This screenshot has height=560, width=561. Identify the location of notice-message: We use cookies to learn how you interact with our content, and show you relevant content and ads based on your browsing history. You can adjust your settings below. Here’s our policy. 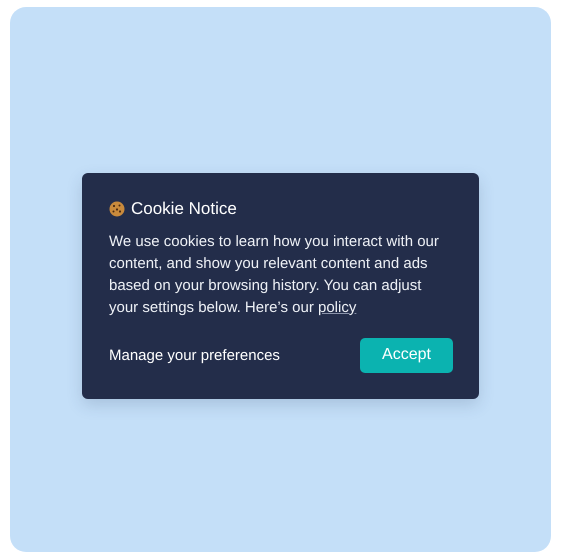
(274, 275).